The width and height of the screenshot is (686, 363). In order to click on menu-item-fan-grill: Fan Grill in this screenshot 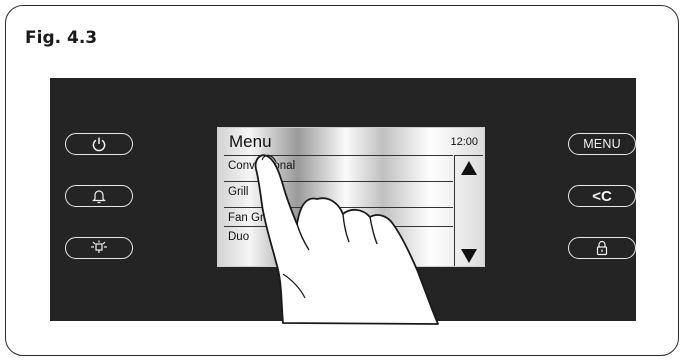, I will do `click(338, 217)`.